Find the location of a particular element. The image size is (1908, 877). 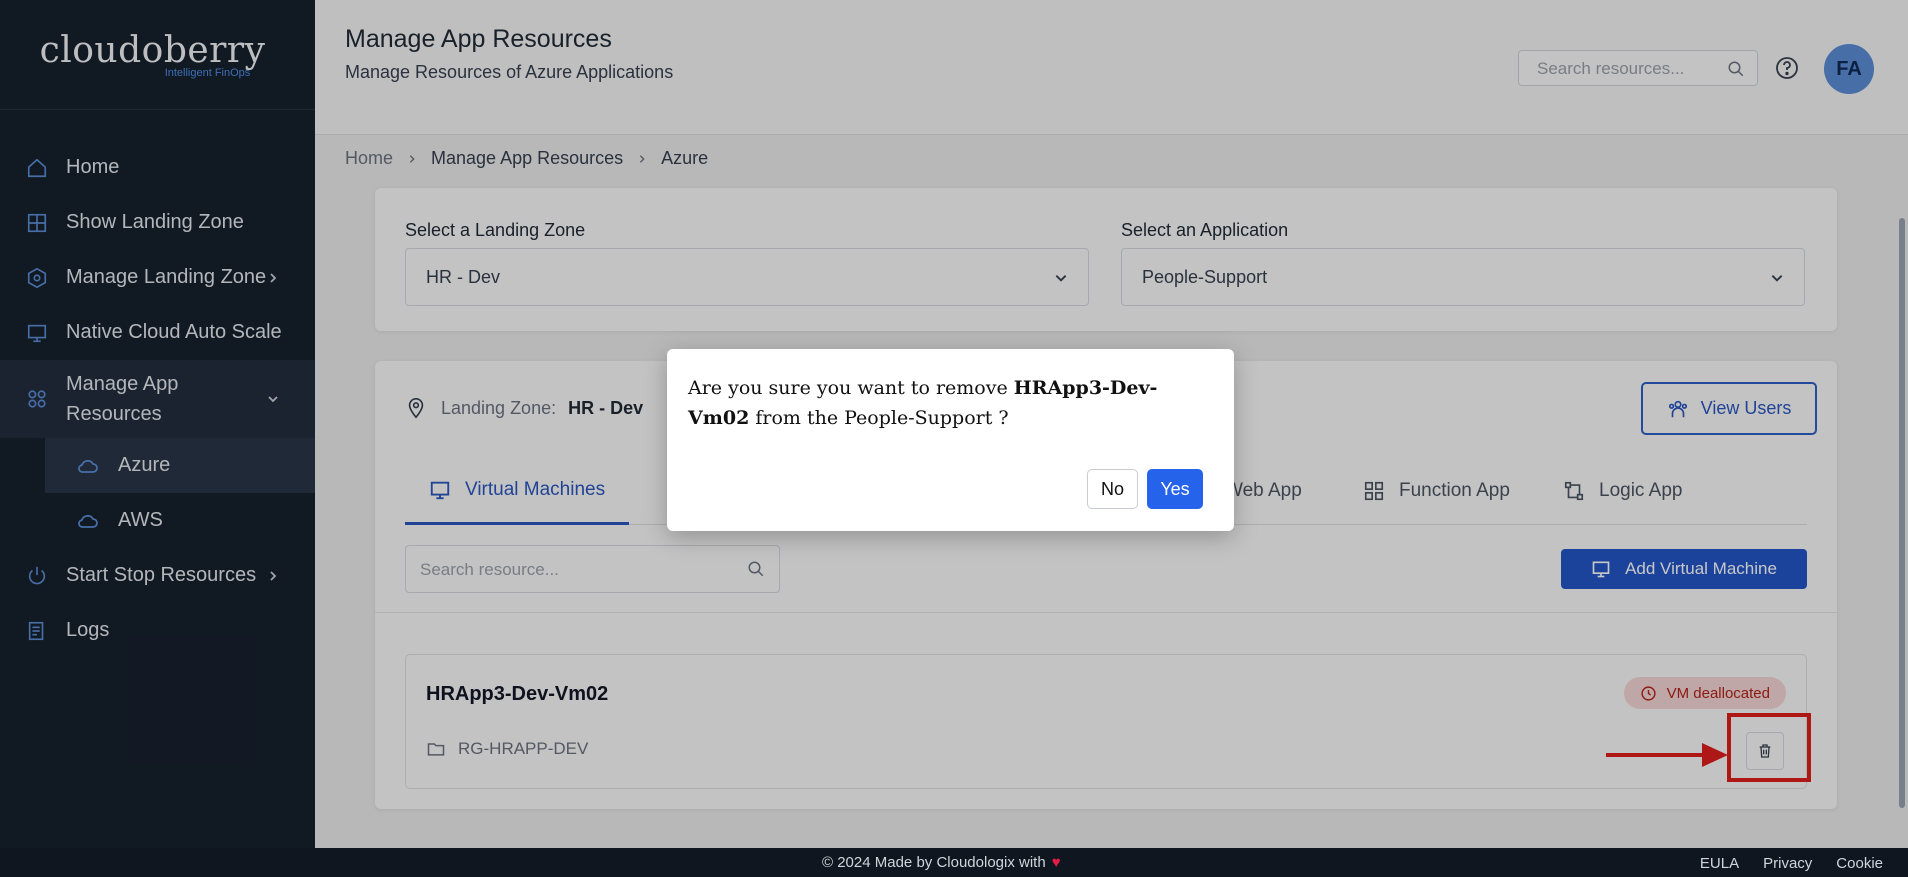

copyright-text: © 2024 Made by Cloudologix with is located at coordinates (934, 862).